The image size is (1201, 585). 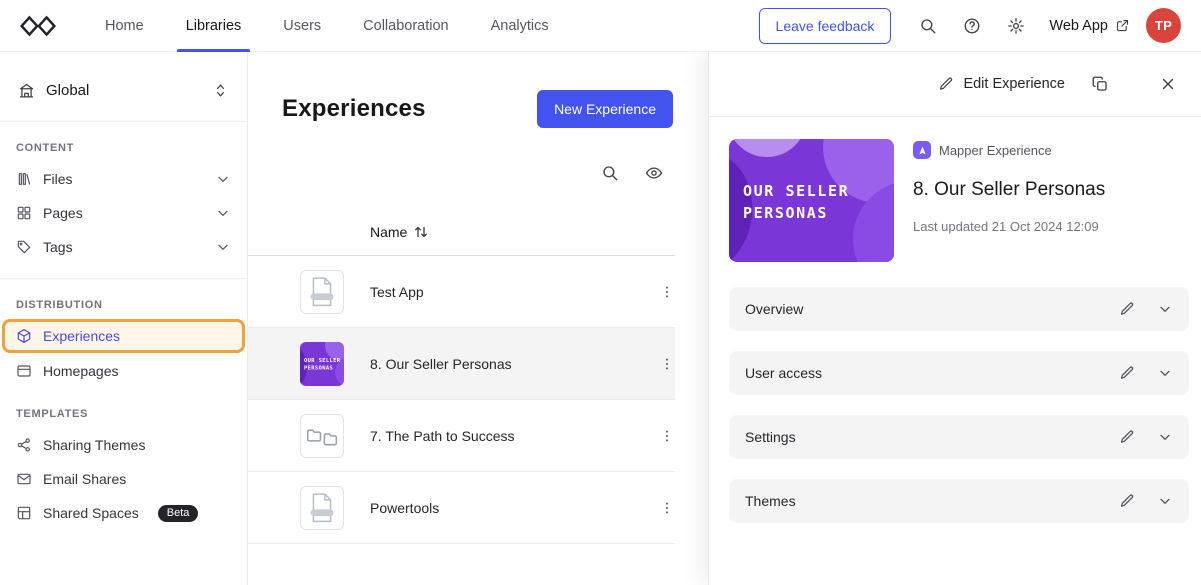 I want to click on sidebar-item-label: Homepages, so click(x=81, y=371).